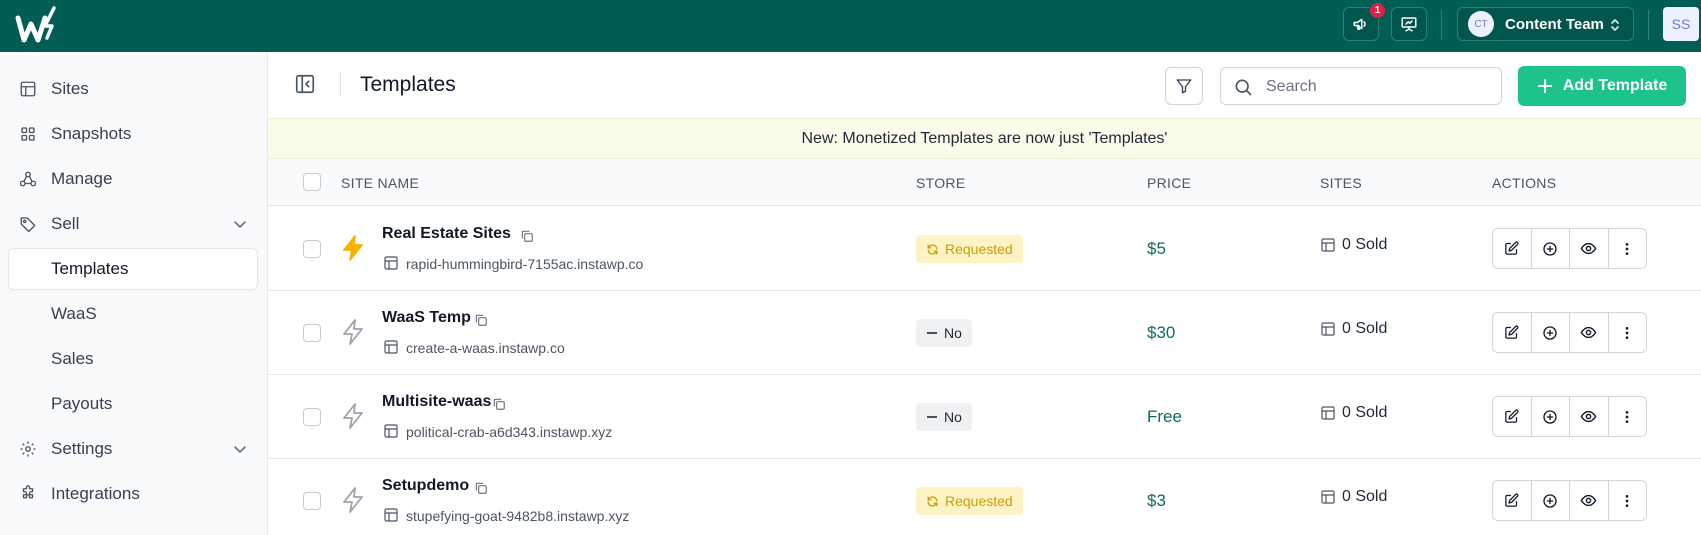  I want to click on sites-sold-label: 0 Sold, so click(1365, 328).